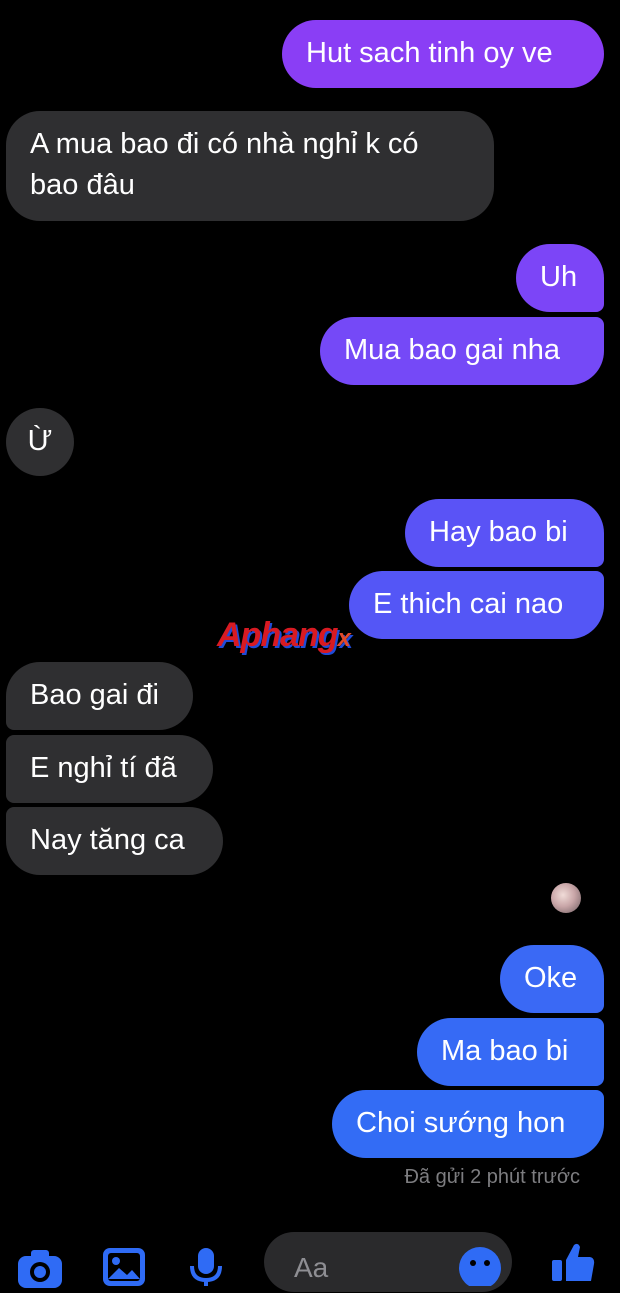 The width and height of the screenshot is (620, 1293). What do you see at coordinates (505, 1051) in the screenshot?
I see `message-text: Ma bao bi` at bounding box center [505, 1051].